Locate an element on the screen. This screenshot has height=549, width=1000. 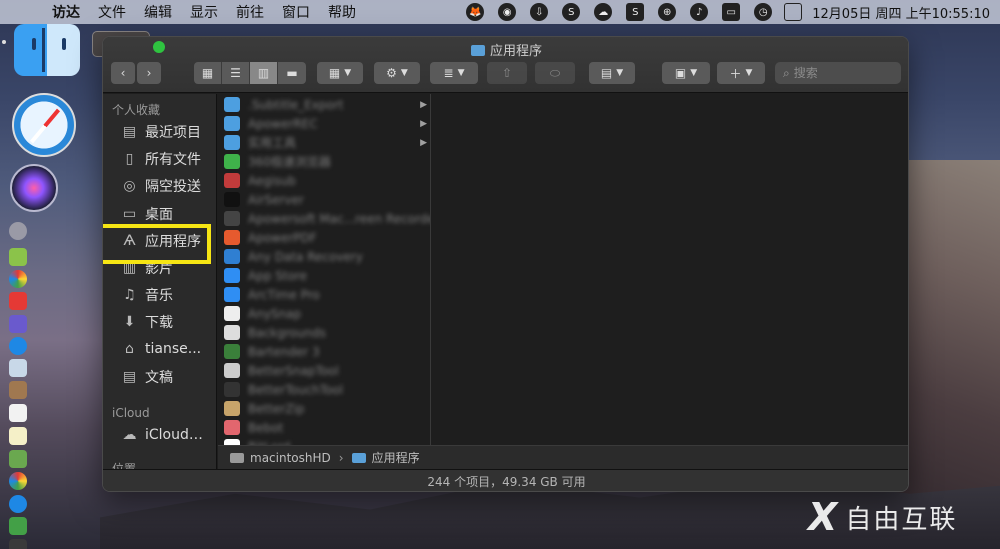
list-item: Backgrounds is located at coordinates (324, 332).